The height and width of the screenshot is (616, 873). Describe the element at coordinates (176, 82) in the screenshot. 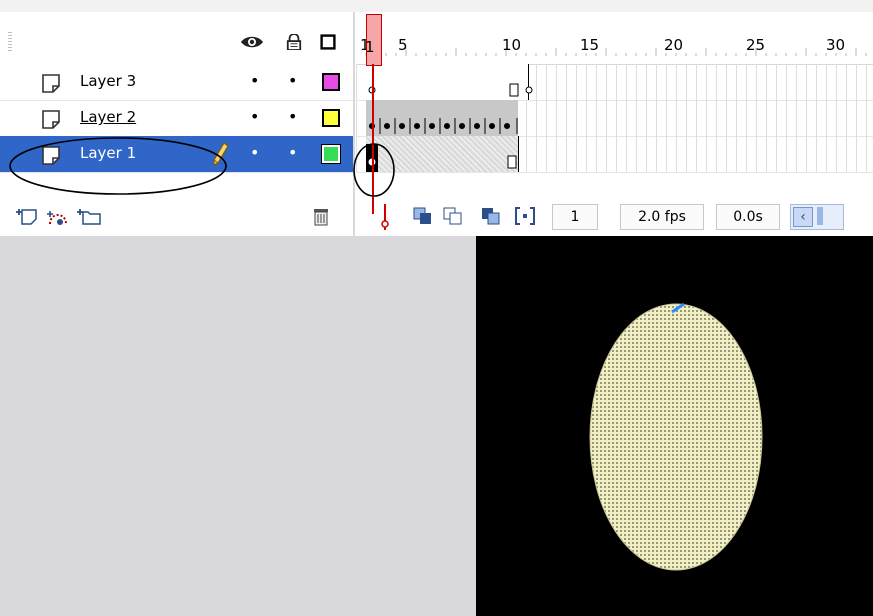

I see `layer-row-3: Layer 3 • •` at that location.